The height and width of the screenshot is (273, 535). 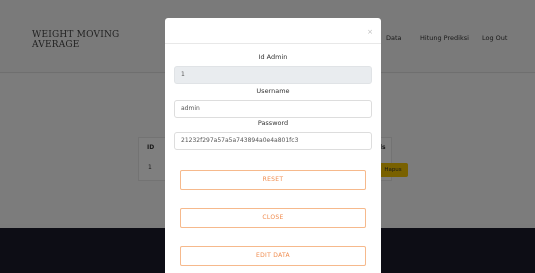 What do you see at coordinates (273, 256) in the screenshot?
I see `edit-data-button: EDIT DATA` at bounding box center [273, 256].